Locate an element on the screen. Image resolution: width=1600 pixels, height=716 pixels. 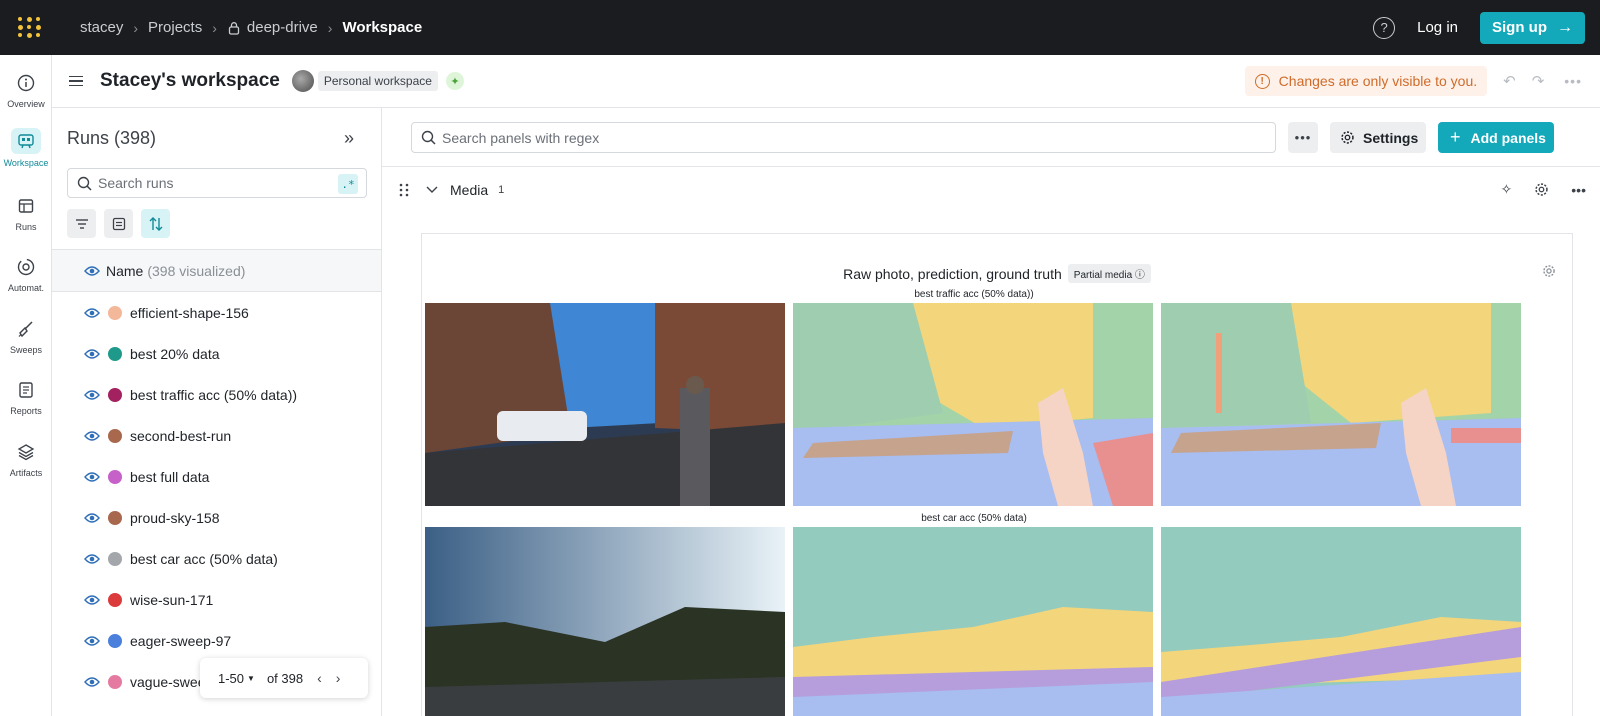
filter-icon is located at coordinates (81, 223).